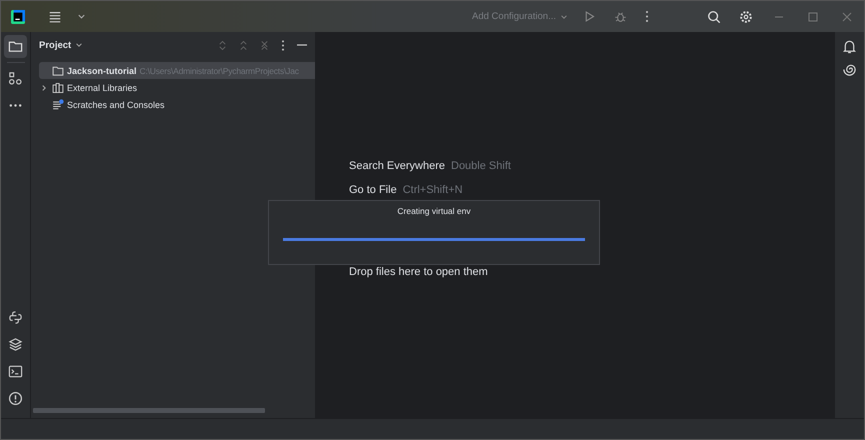  What do you see at coordinates (15, 371) in the screenshot?
I see `terminal-icon` at bounding box center [15, 371].